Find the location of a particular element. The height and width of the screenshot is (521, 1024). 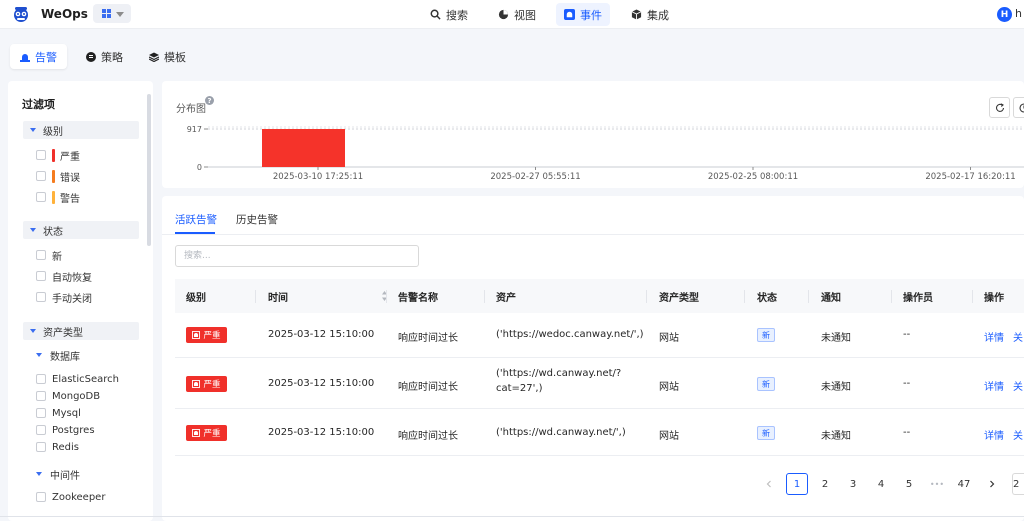

filter-option-mongodb: MongoDB is located at coordinates (68, 396).